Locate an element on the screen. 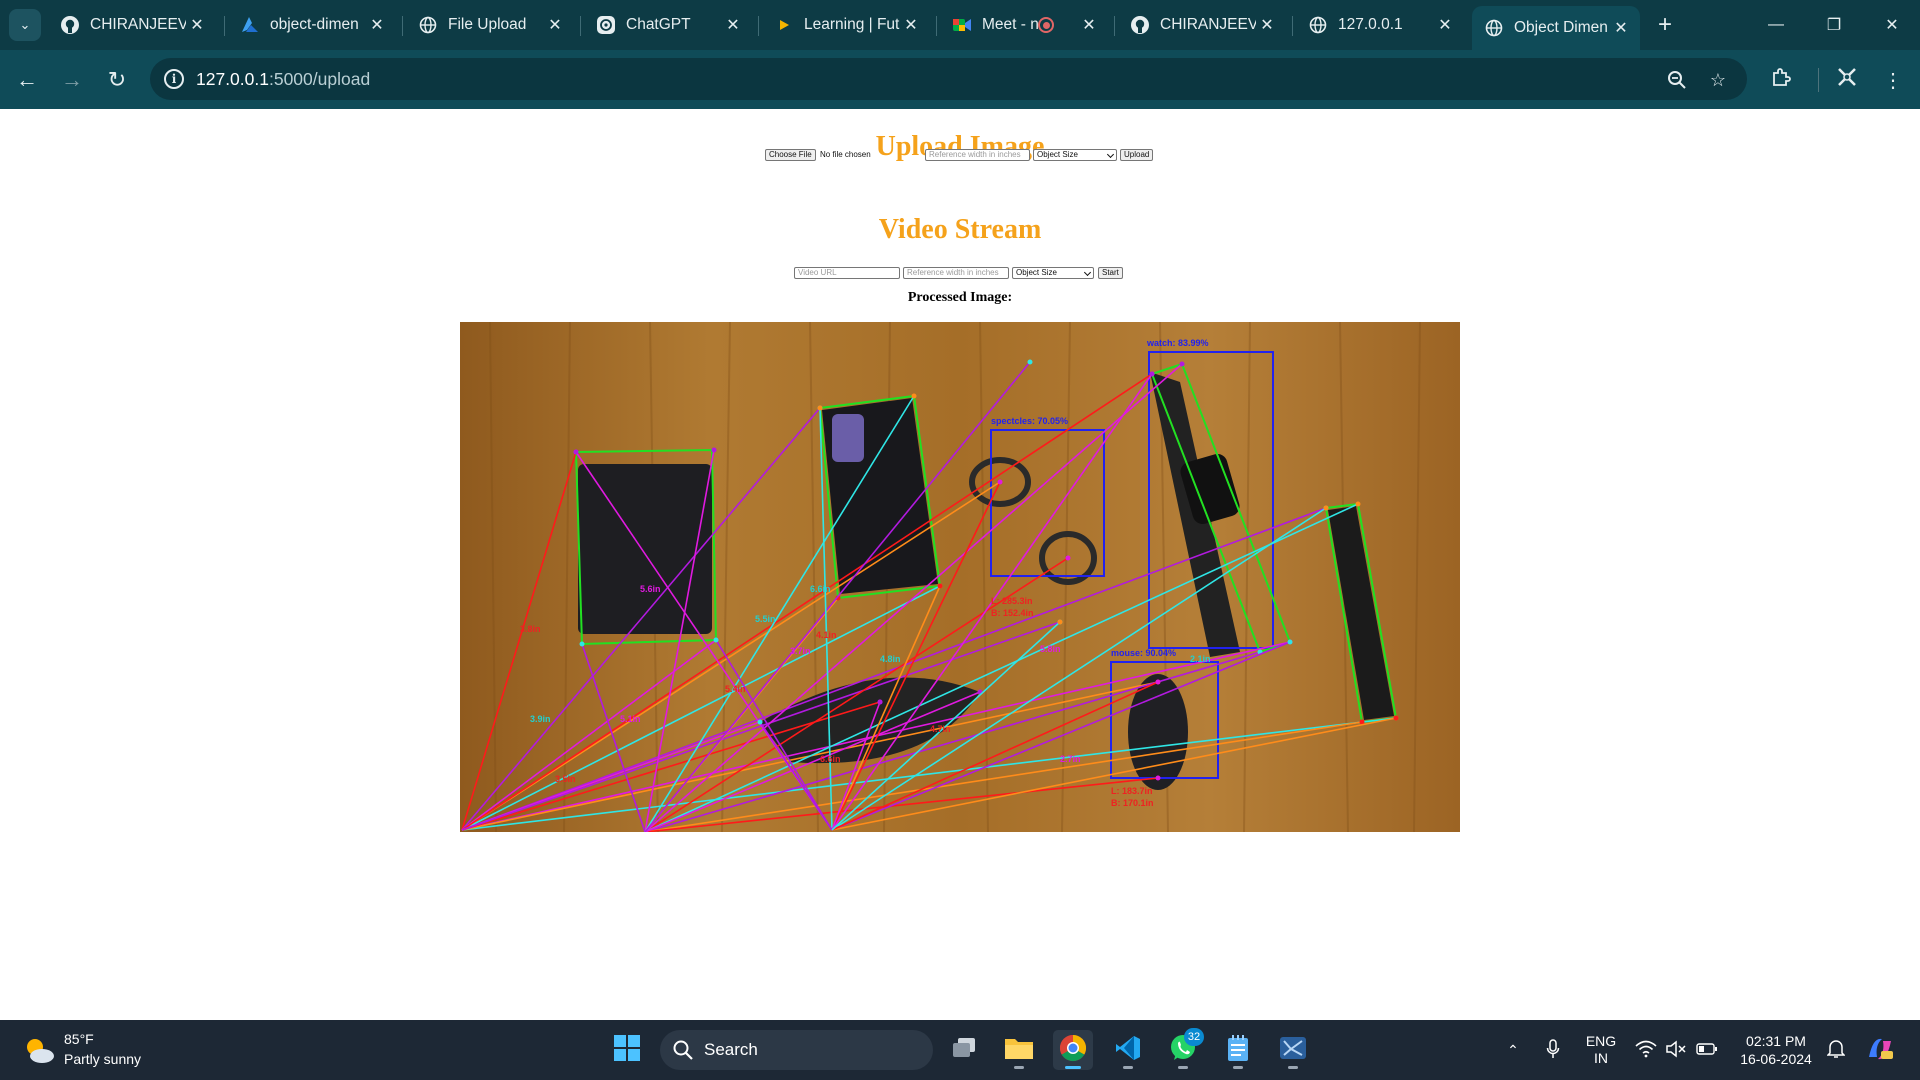  video-reference-width-input: Reference width in inches is located at coordinates (956, 273).